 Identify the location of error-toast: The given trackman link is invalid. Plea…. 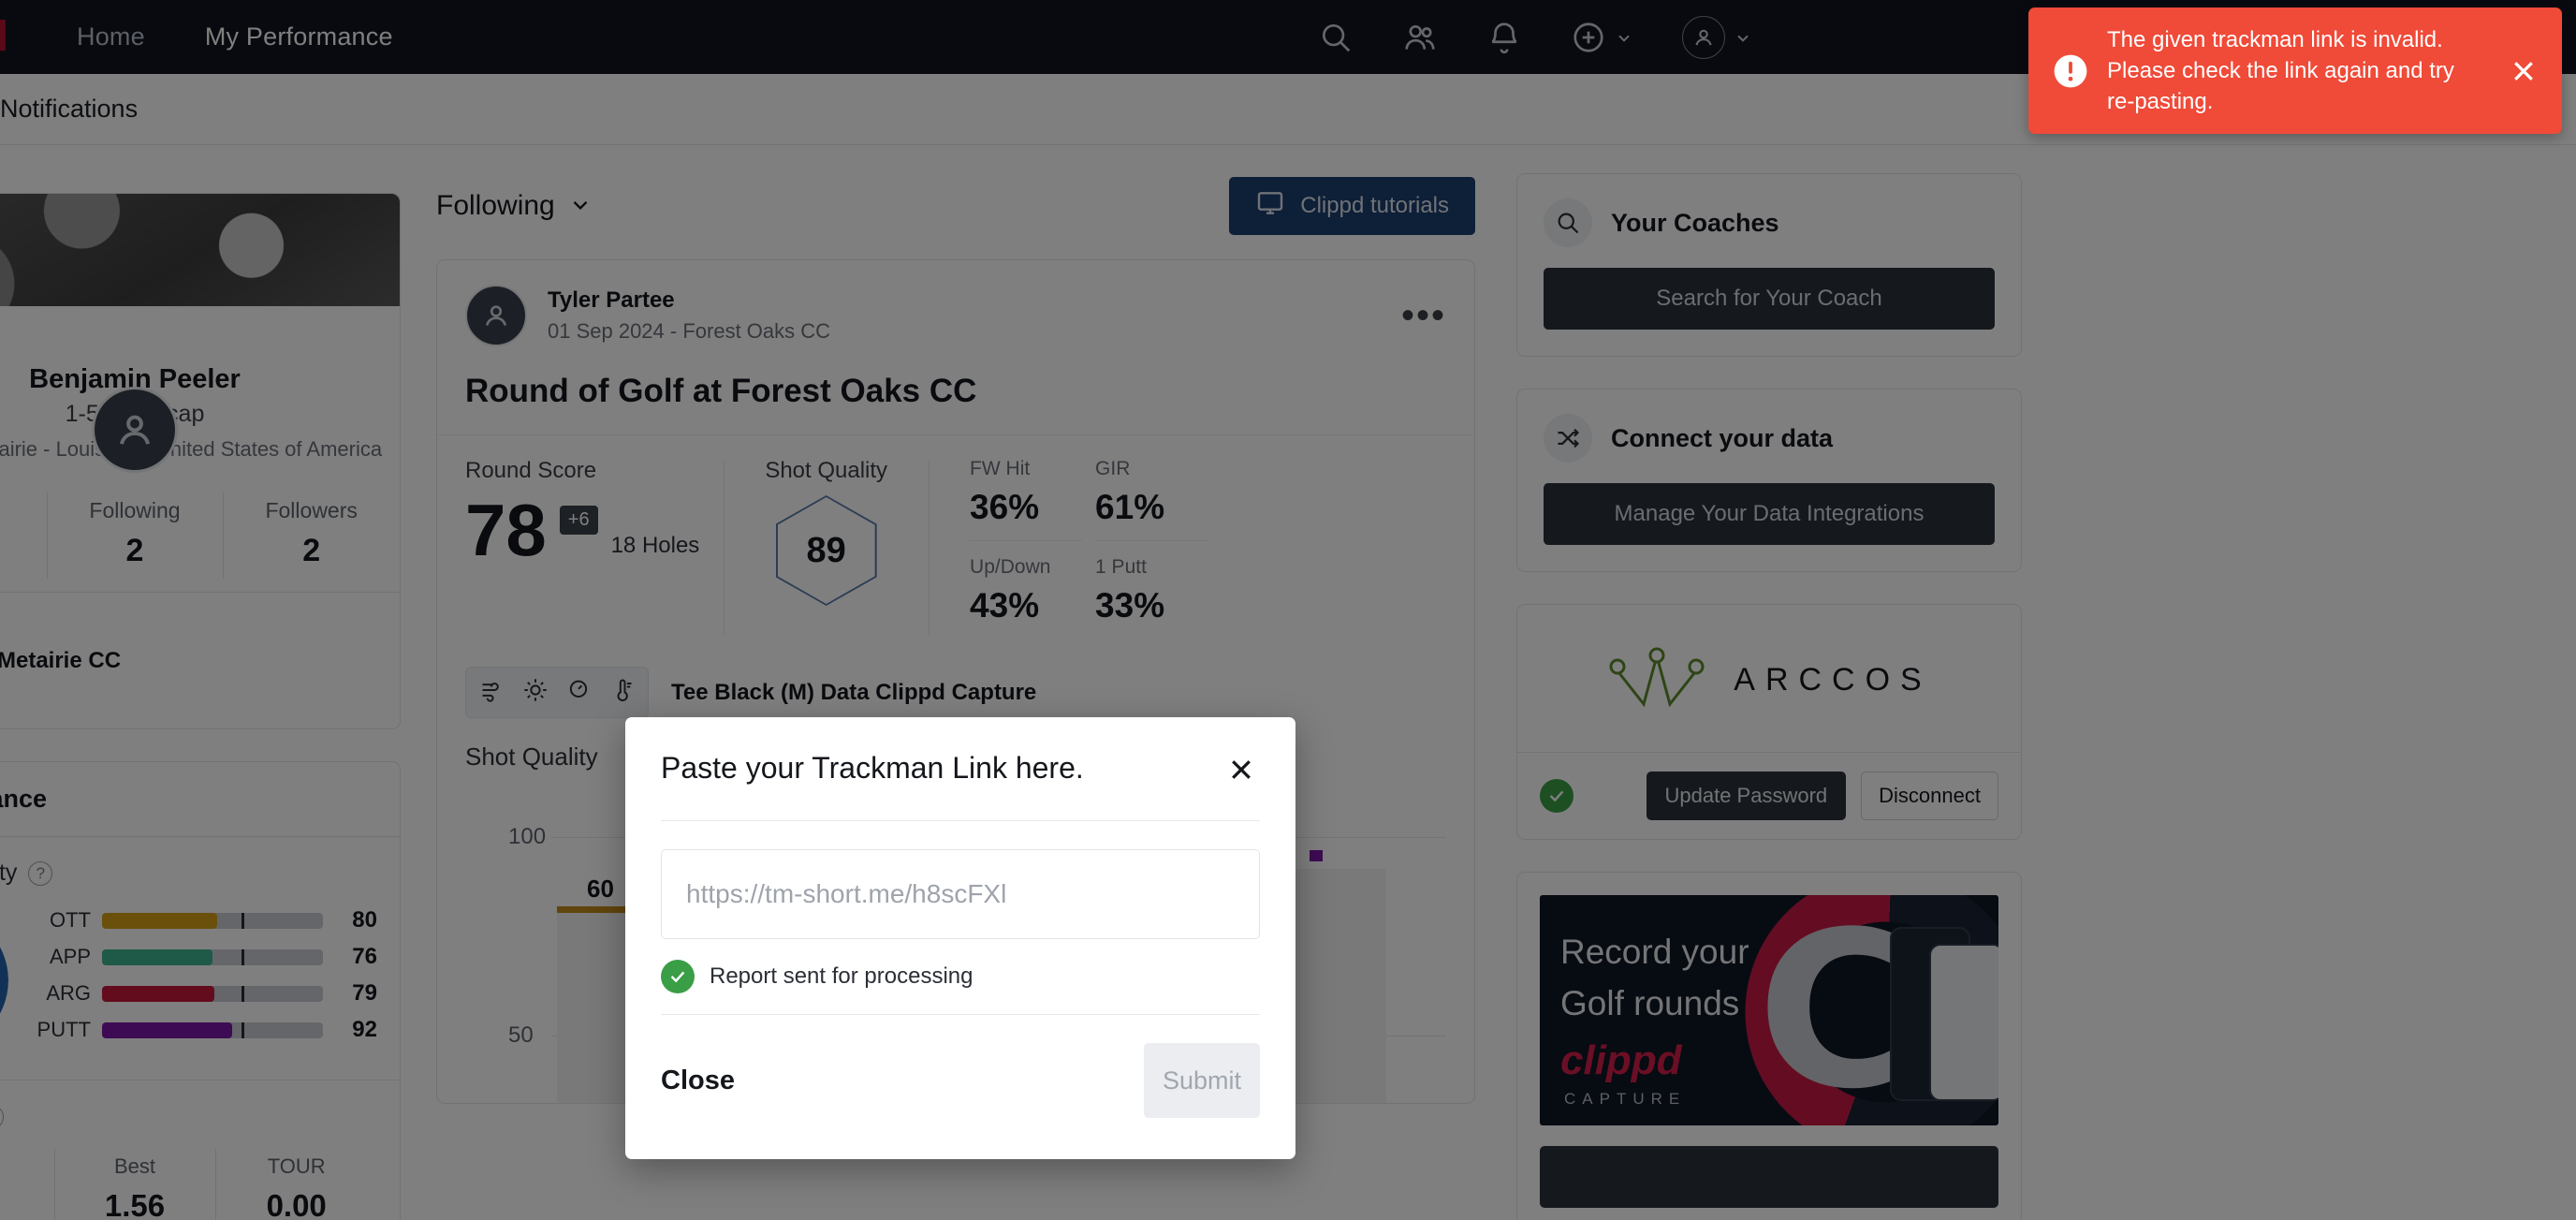
(2295, 71).